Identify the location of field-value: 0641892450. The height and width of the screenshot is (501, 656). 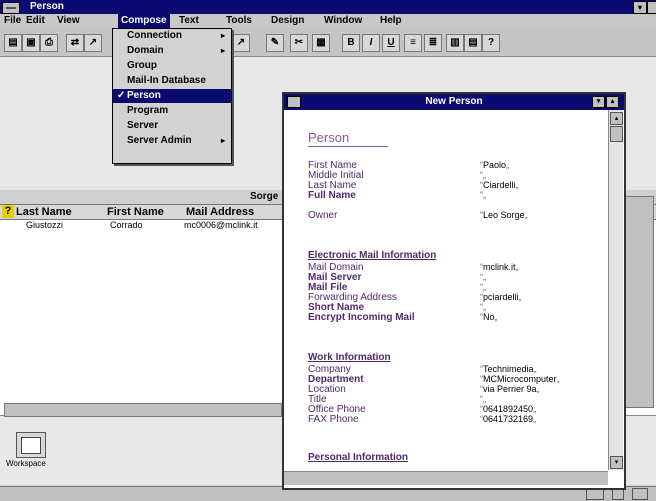
(508, 409).